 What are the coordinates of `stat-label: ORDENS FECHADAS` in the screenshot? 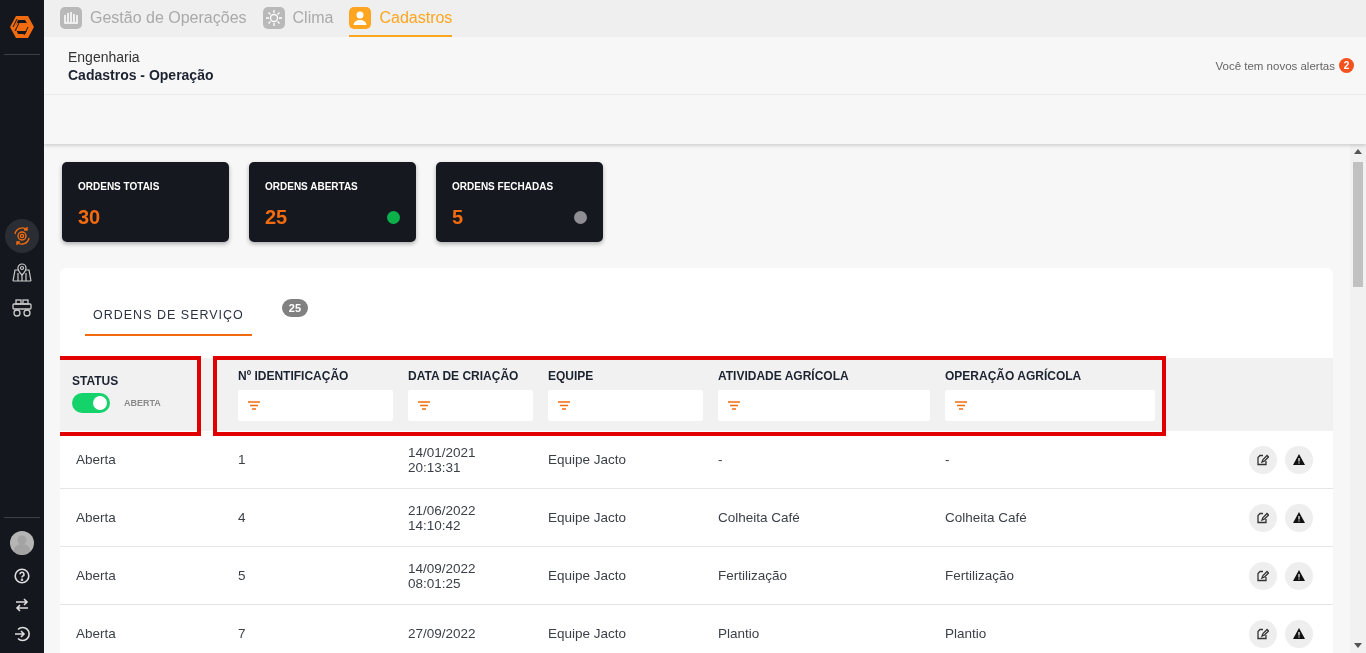 It's located at (503, 186).